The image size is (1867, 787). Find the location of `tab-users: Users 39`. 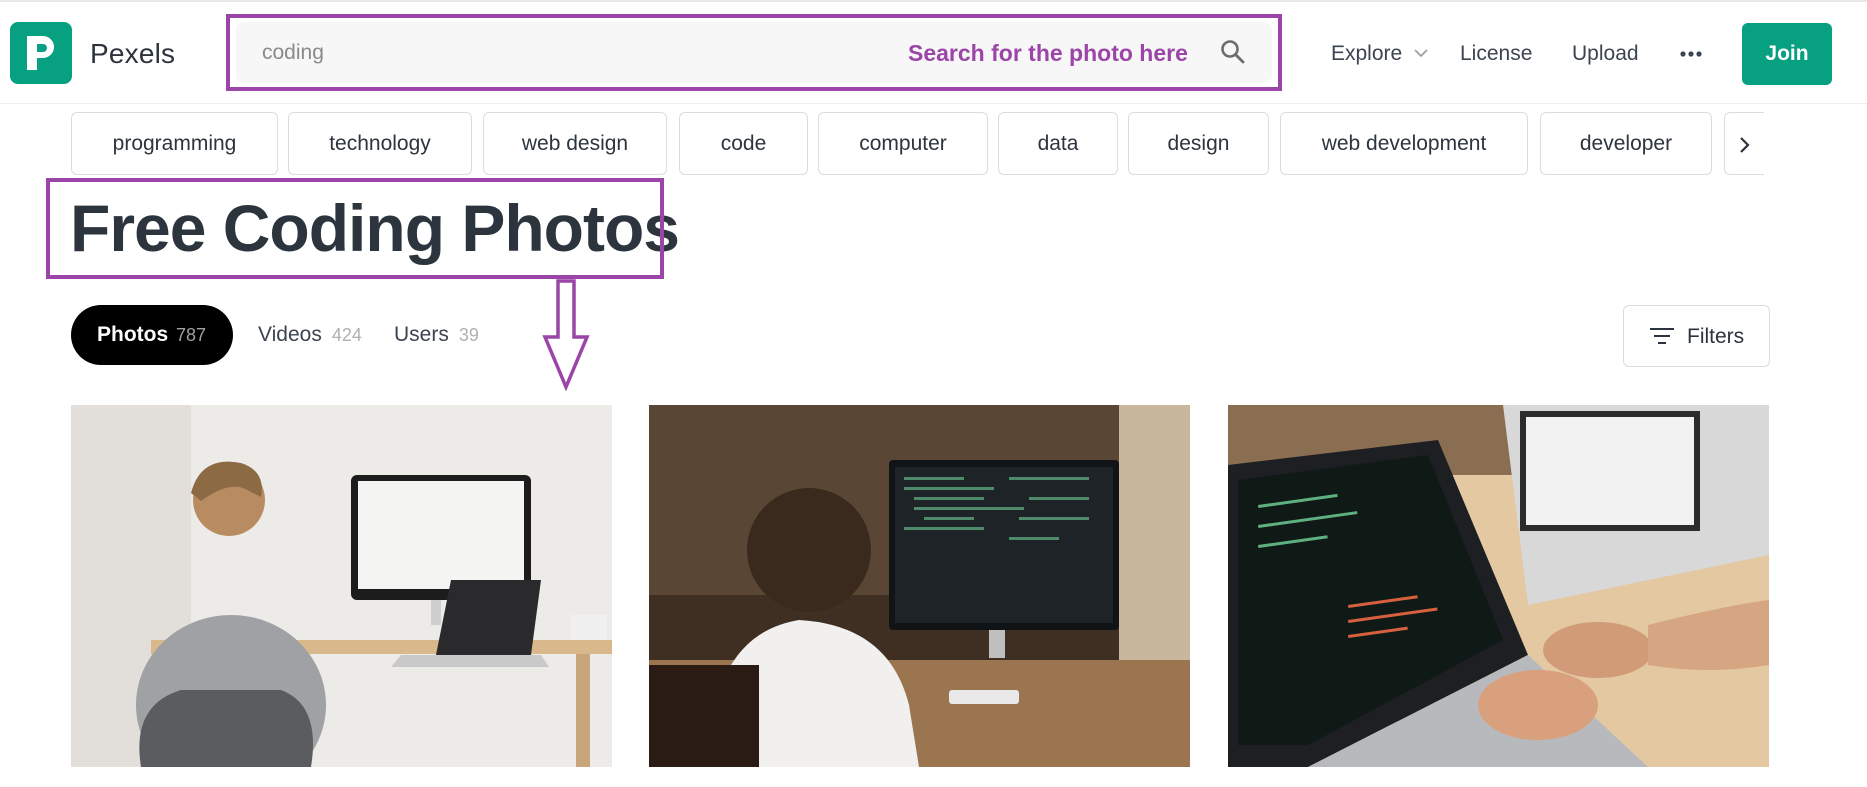

tab-users: Users 39 is located at coordinates (436, 335).